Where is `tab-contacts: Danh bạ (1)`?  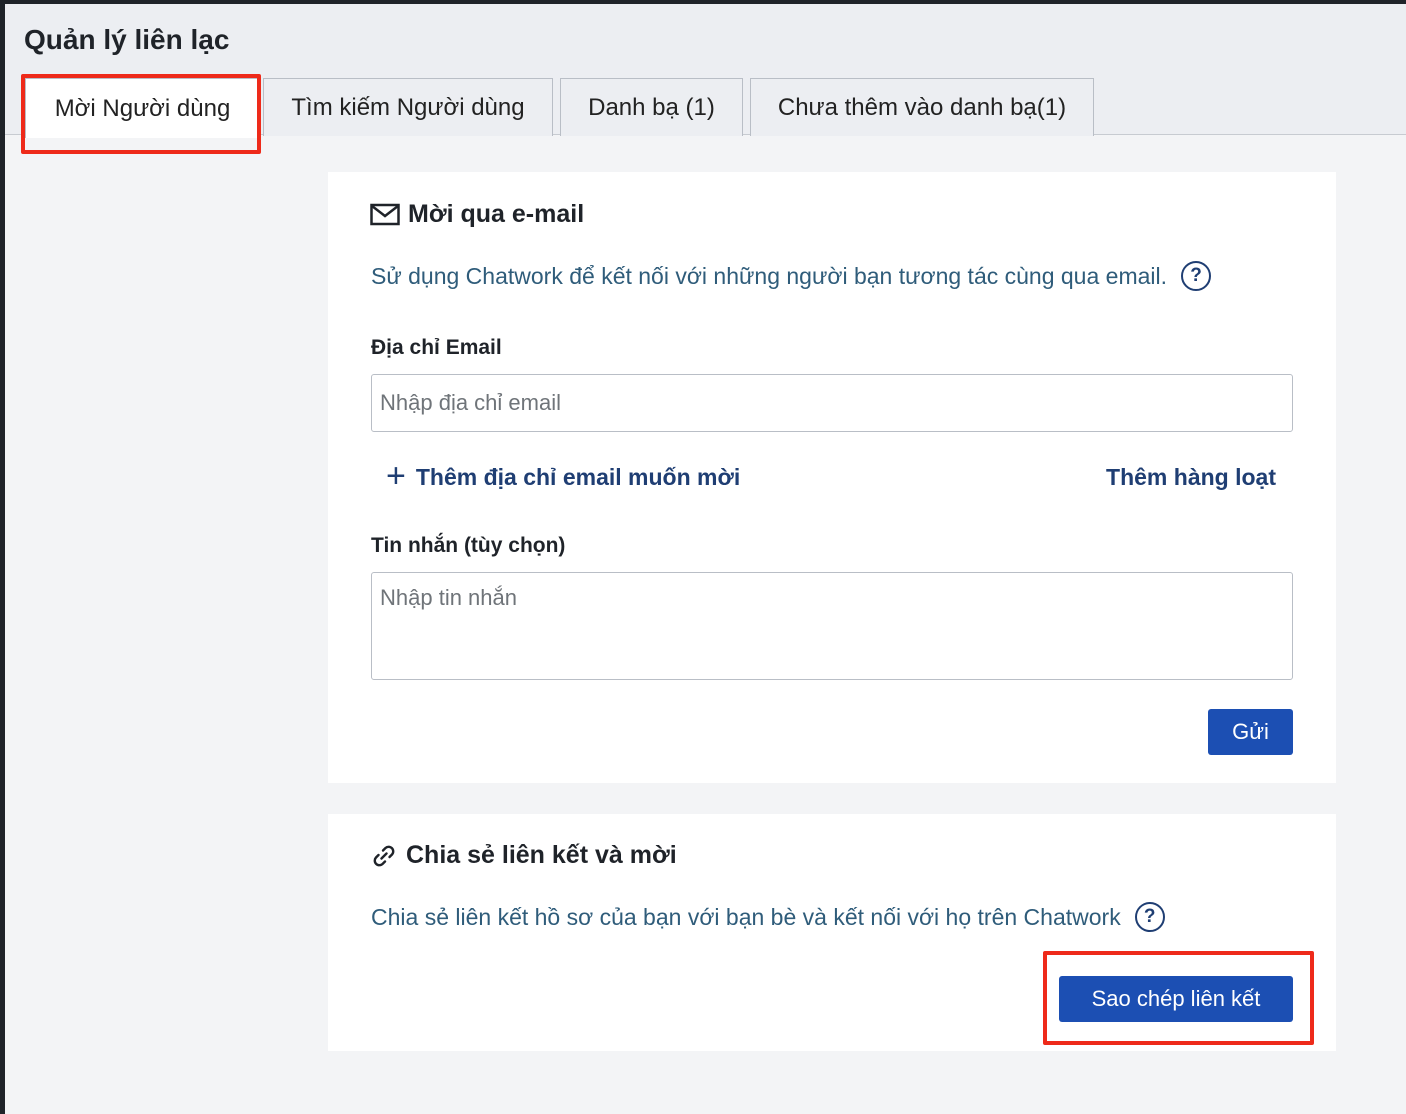 tab-contacts: Danh bạ (1) is located at coordinates (651, 107).